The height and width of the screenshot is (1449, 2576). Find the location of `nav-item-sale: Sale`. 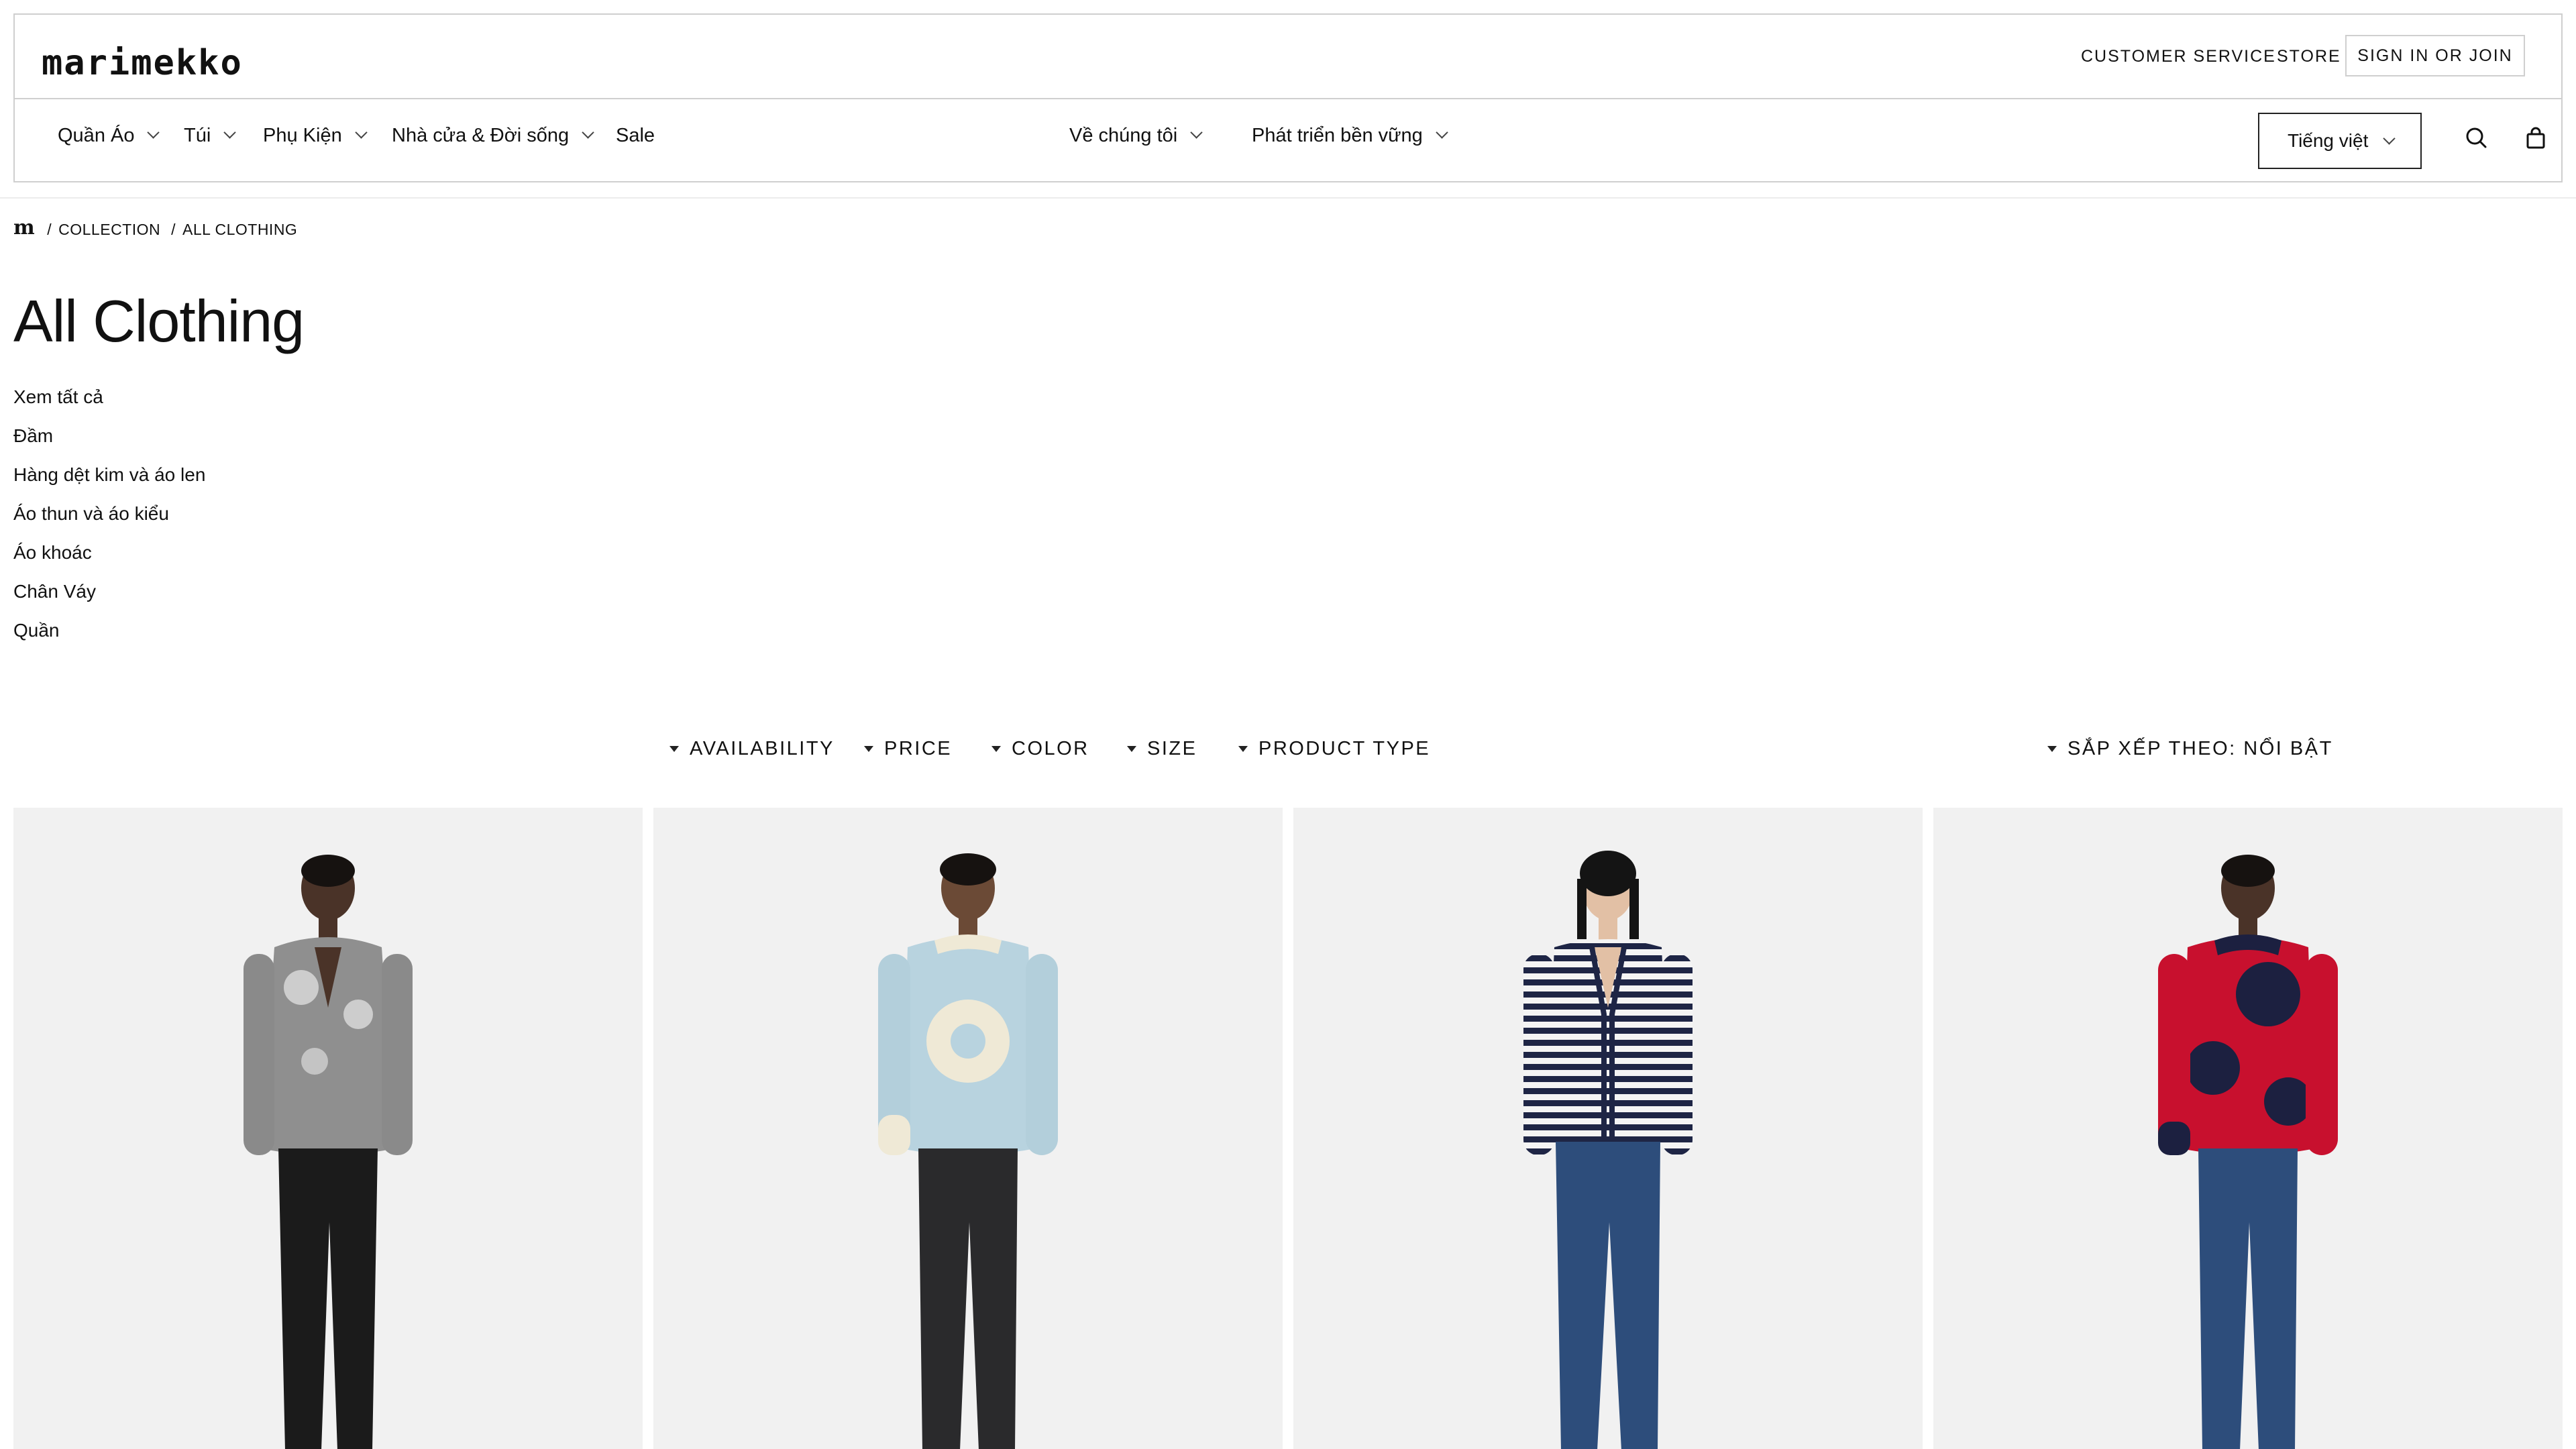

nav-item-sale: Sale is located at coordinates (635, 136).